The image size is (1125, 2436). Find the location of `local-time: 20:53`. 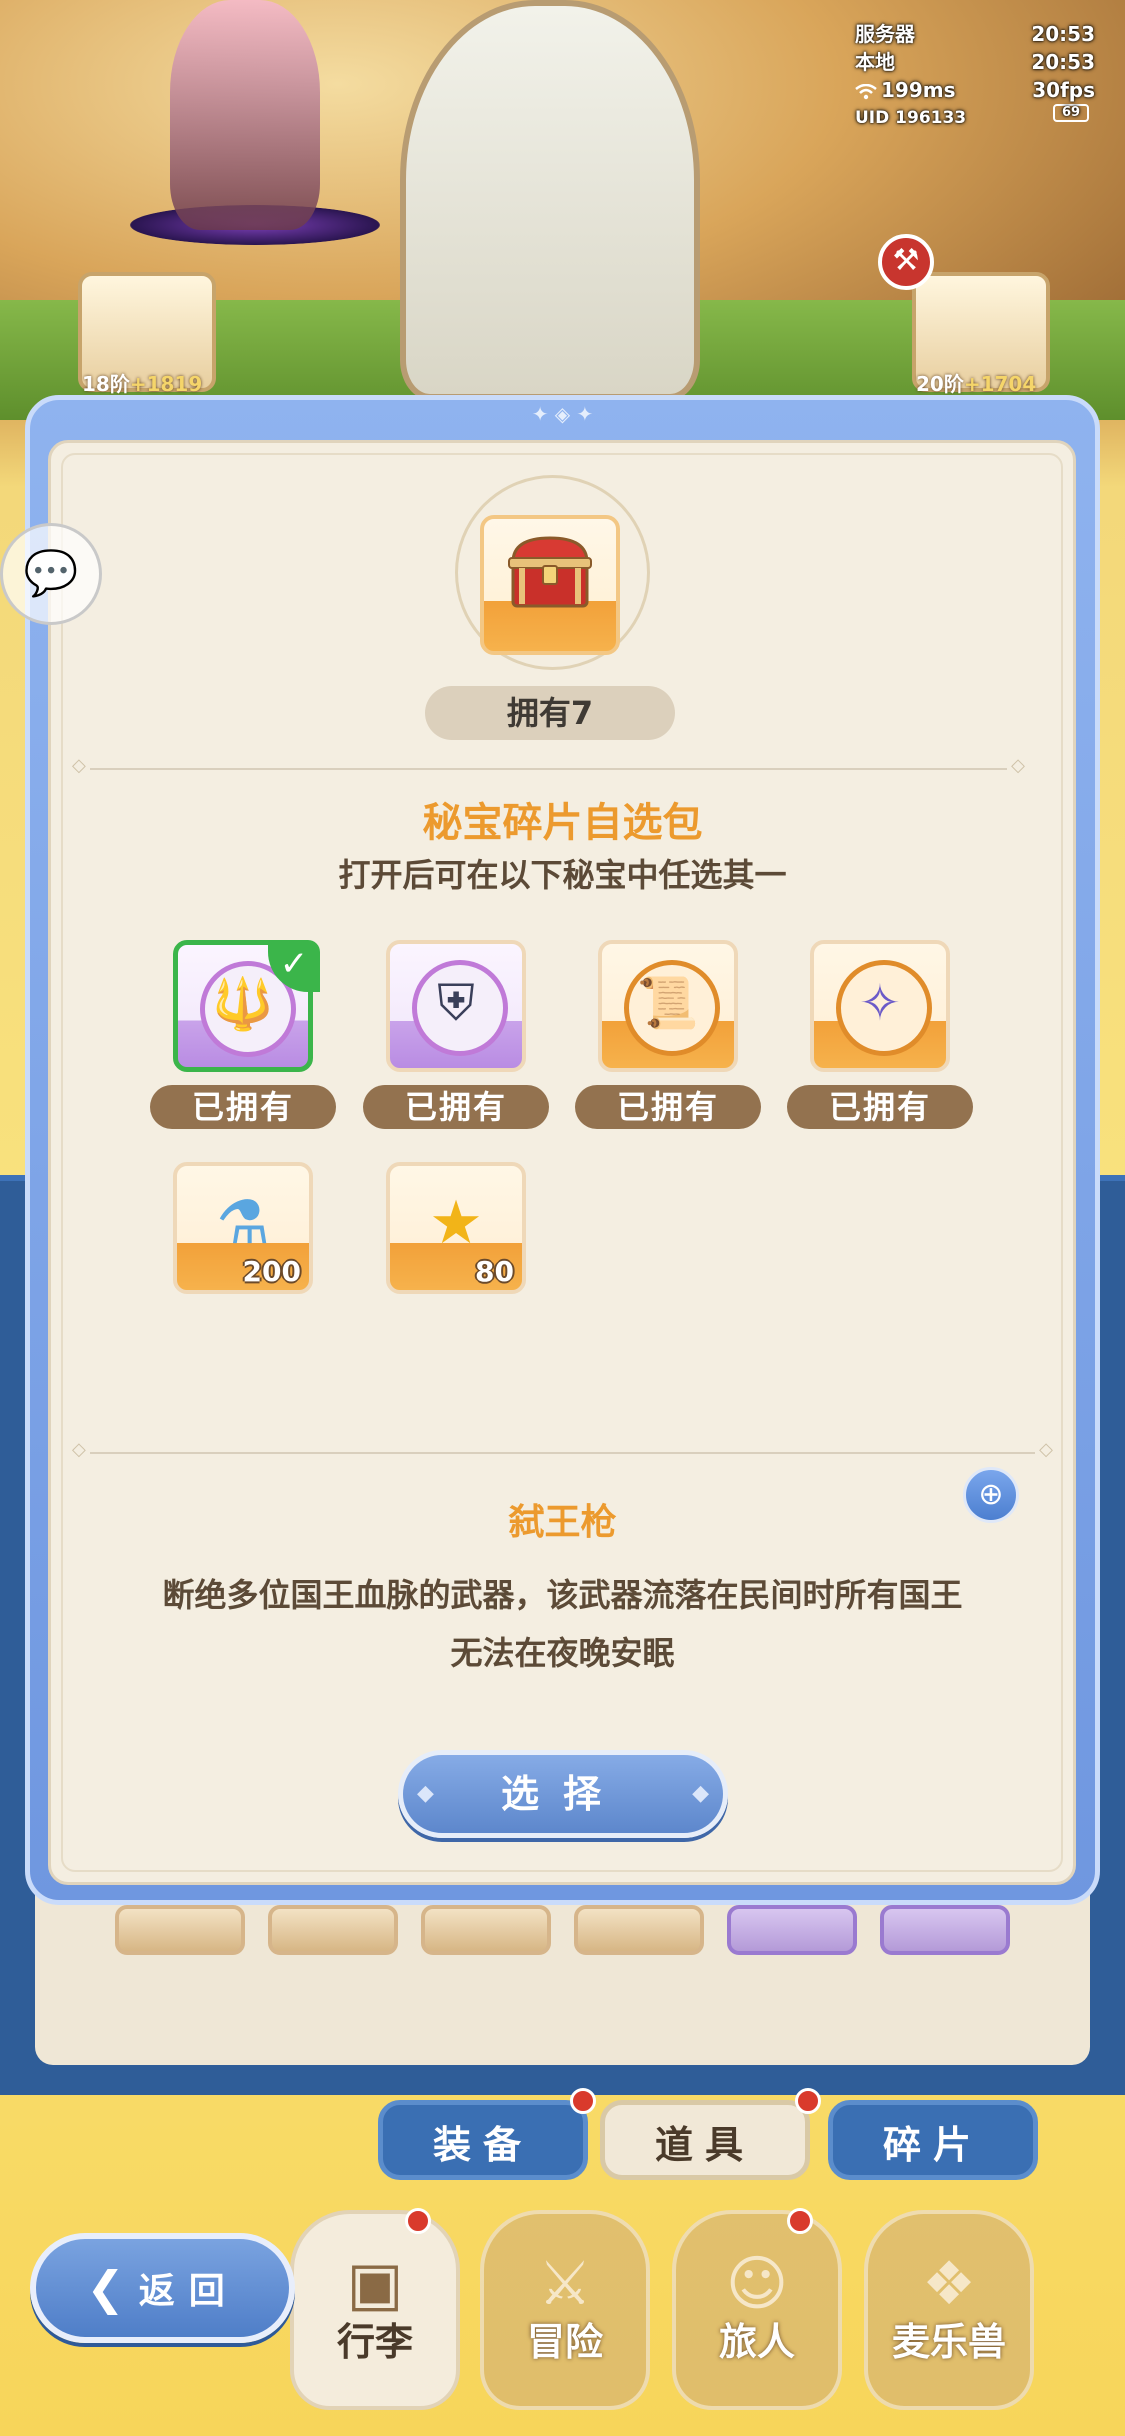

local-time: 20:53 is located at coordinates (1063, 62).